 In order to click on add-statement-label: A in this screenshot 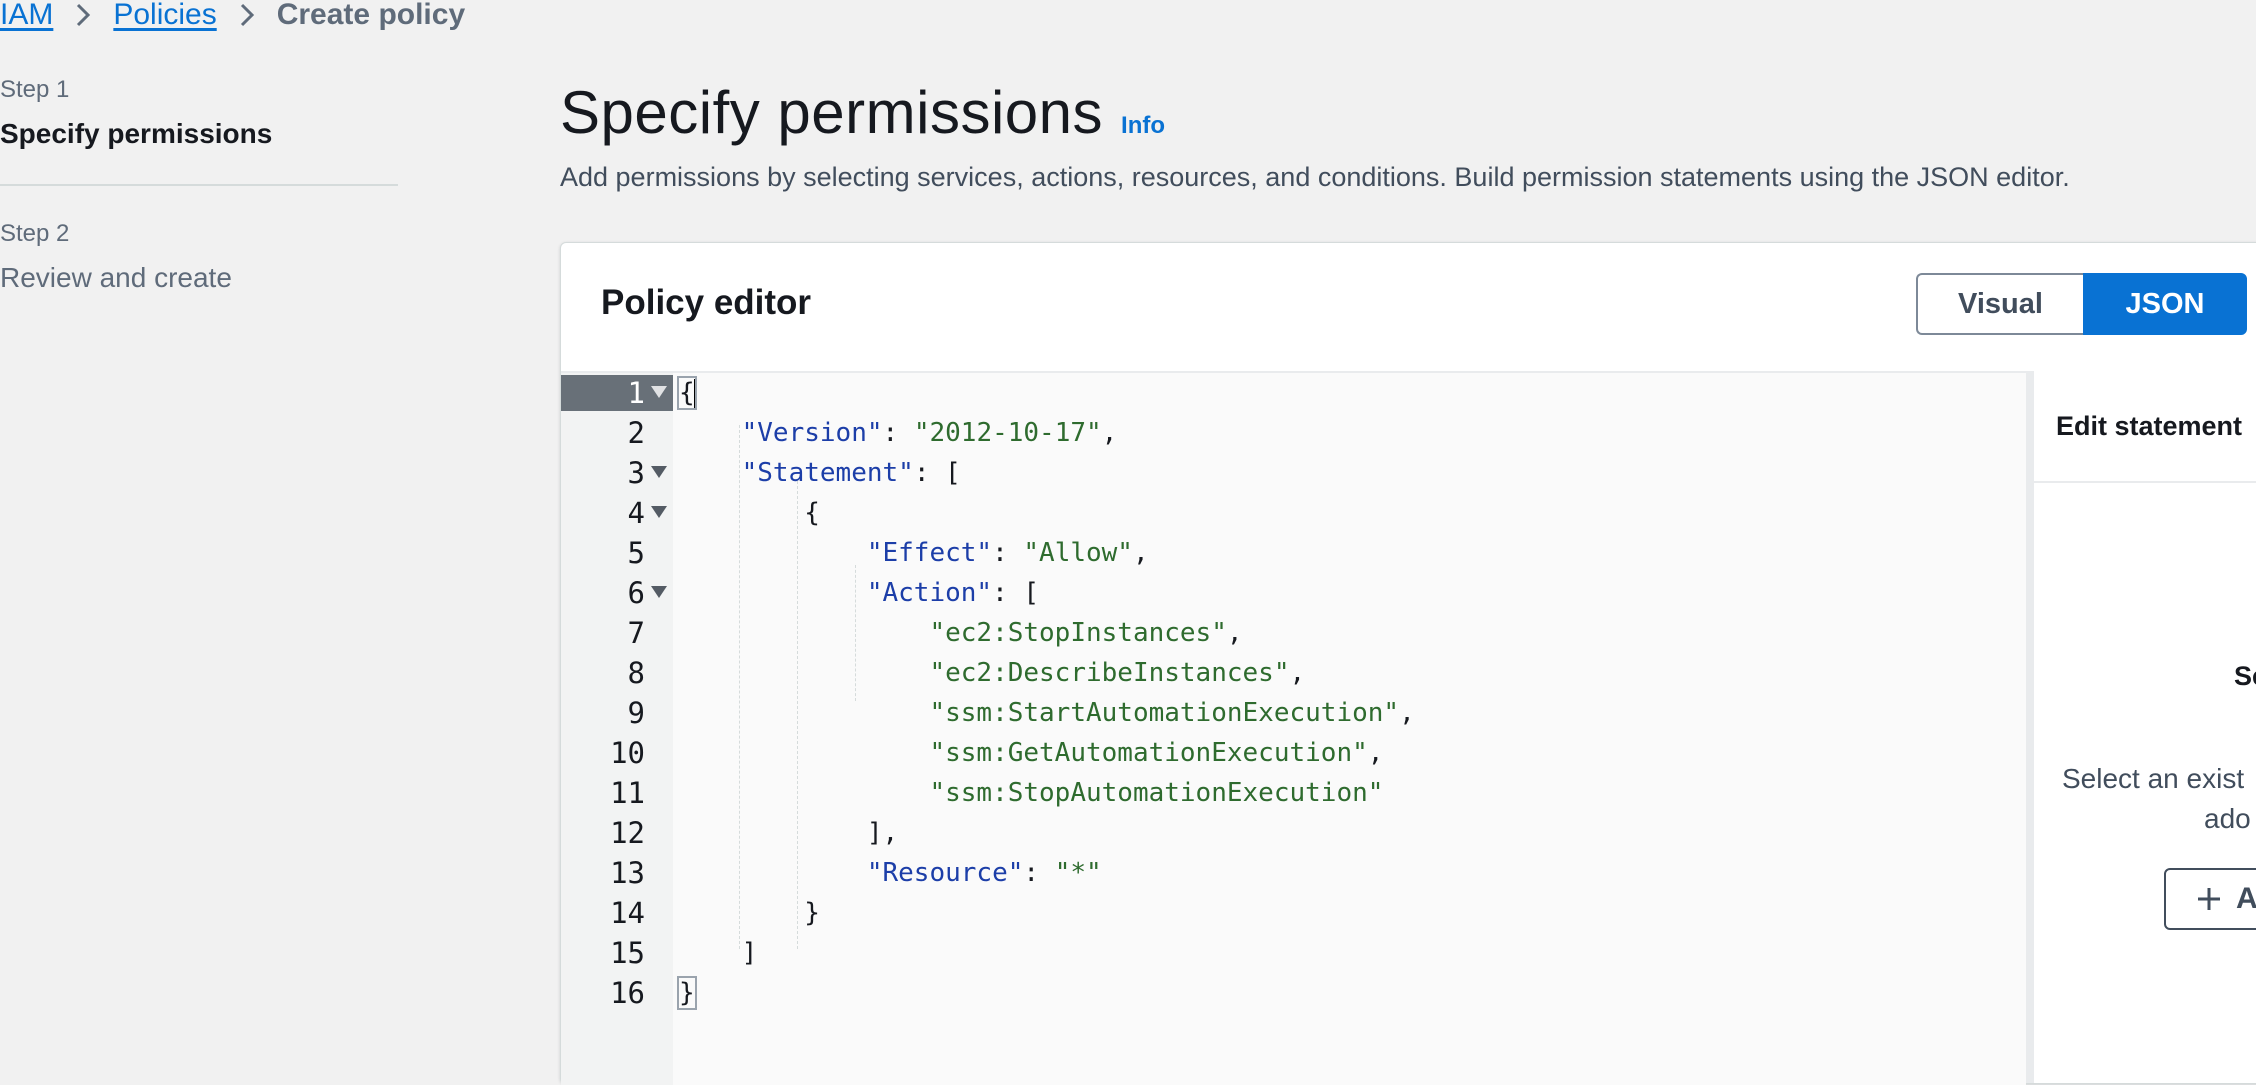, I will do `click(2246, 898)`.